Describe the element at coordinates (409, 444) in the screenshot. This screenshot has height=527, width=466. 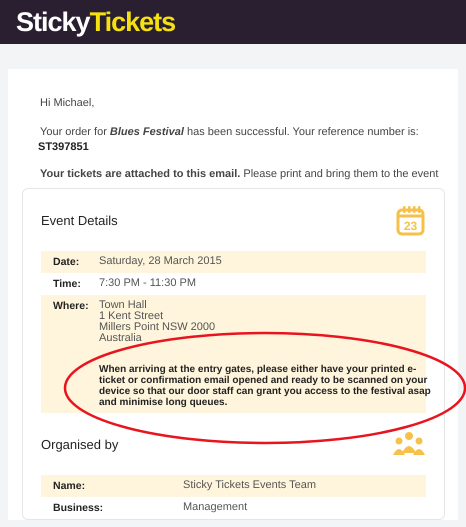
I see `people-icon` at that location.